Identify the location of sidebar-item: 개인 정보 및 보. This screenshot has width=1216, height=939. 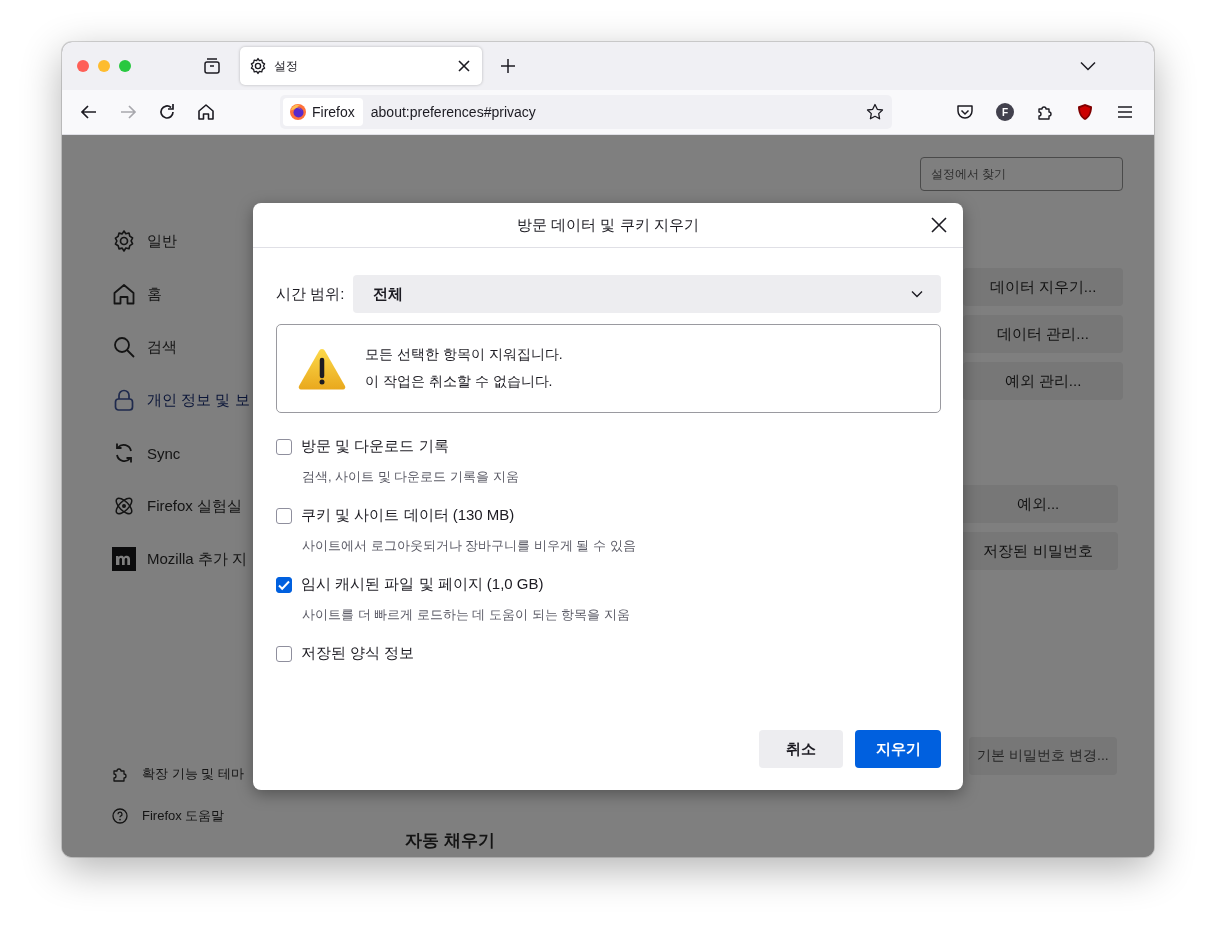
(182, 400).